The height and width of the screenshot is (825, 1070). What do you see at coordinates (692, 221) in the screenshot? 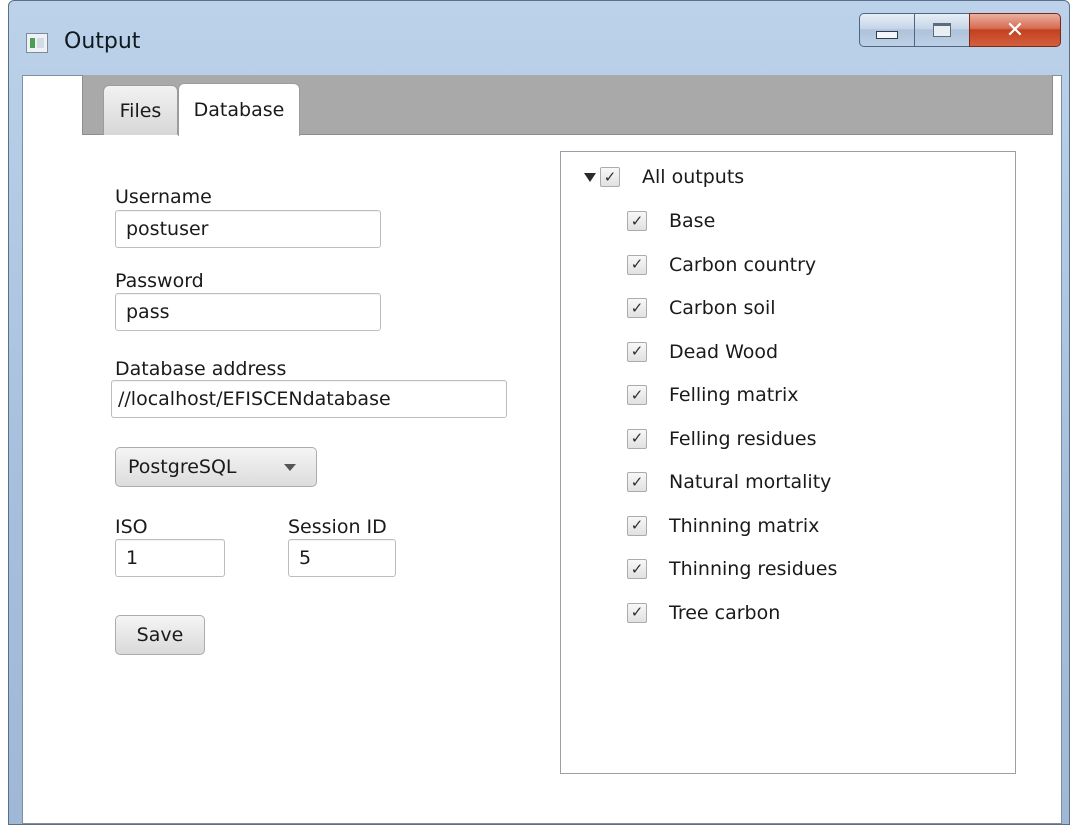
I see `tree-item-label: Base` at bounding box center [692, 221].